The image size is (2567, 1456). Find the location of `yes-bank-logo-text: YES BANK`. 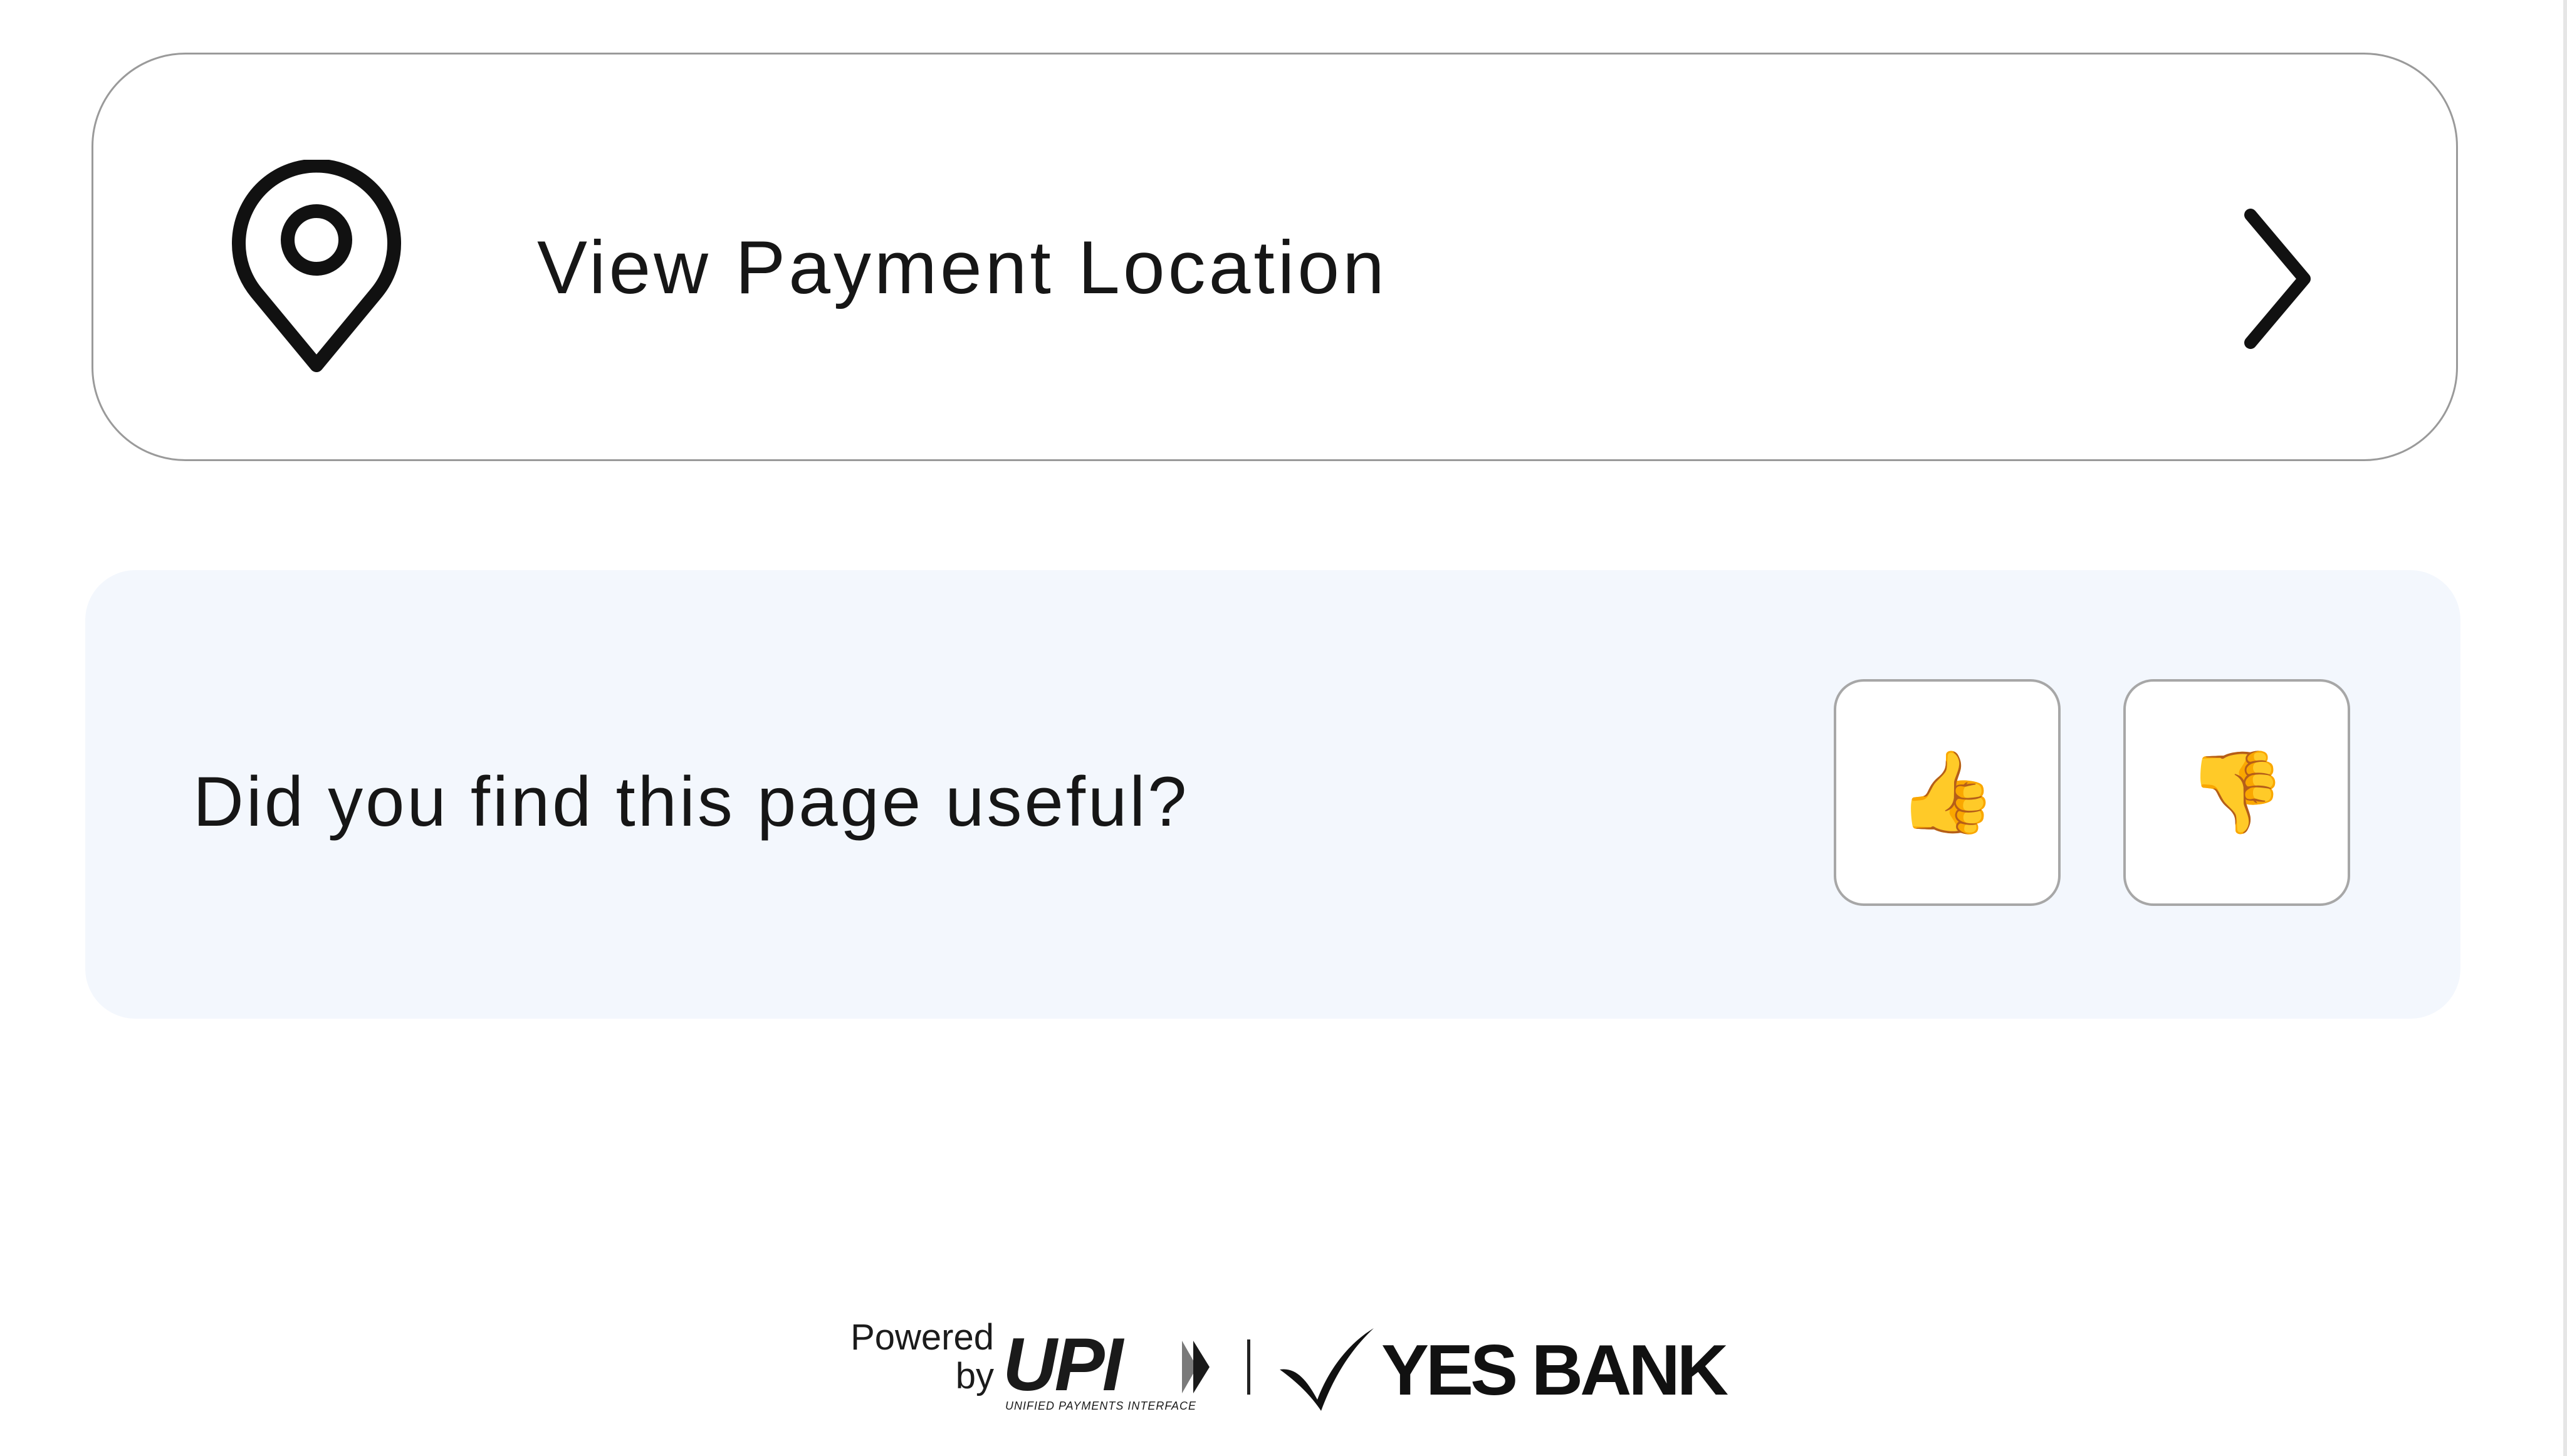

yes-bank-logo-text: YES BANK is located at coordinates (1554, 1370).